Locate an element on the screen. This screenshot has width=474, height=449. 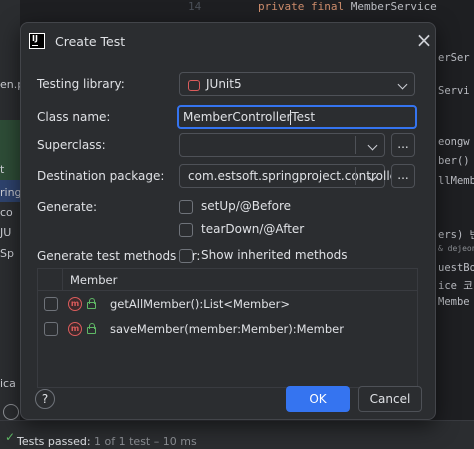
run-tree-fragment: ring is located at coordinates (10, 192).